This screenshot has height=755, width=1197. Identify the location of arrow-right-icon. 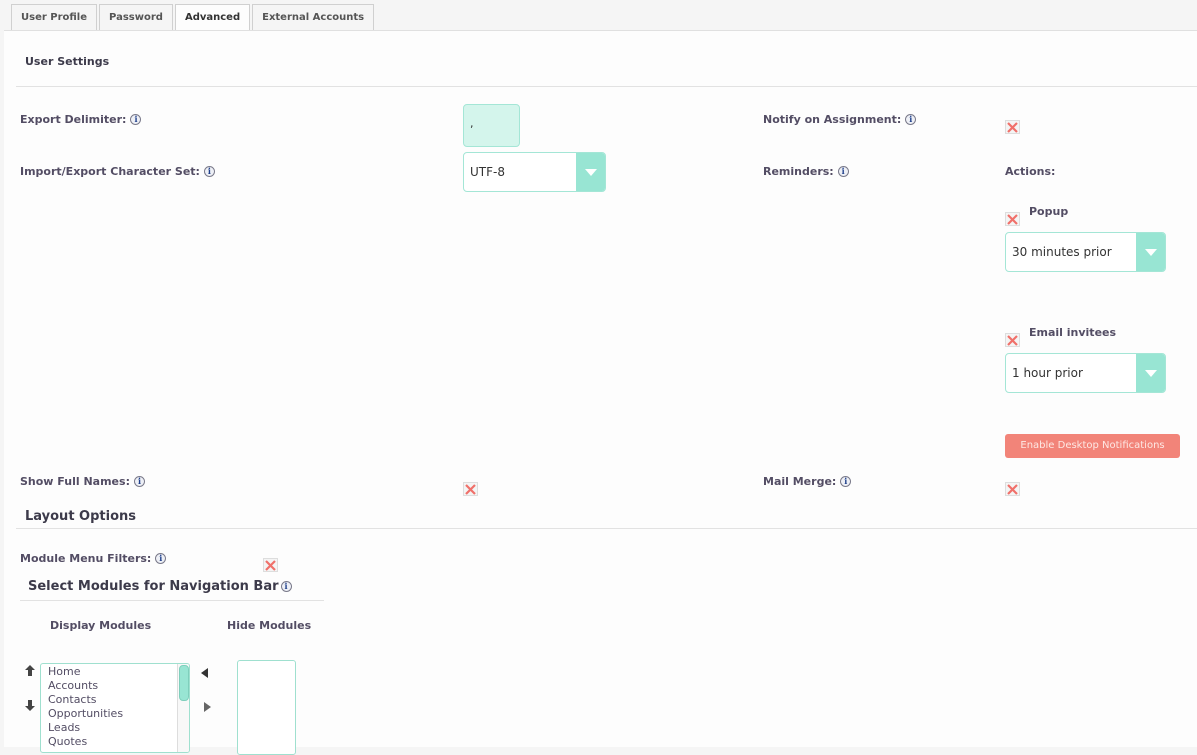
(207, 707).